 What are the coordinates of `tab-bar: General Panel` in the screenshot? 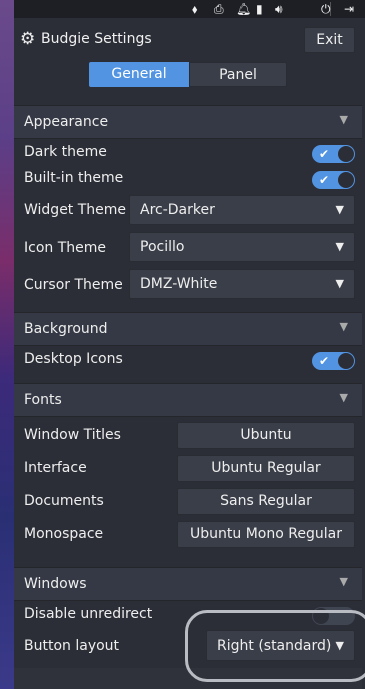 It's located at (188, 74).